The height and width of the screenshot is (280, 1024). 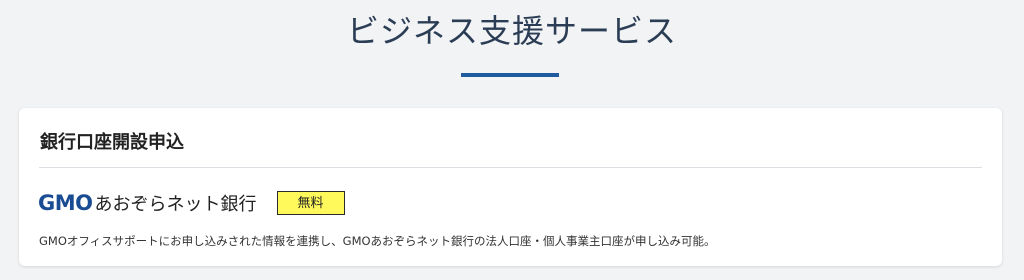 I want to click on card-title: 銀行口座開設申込, so click(x=112, y=142).